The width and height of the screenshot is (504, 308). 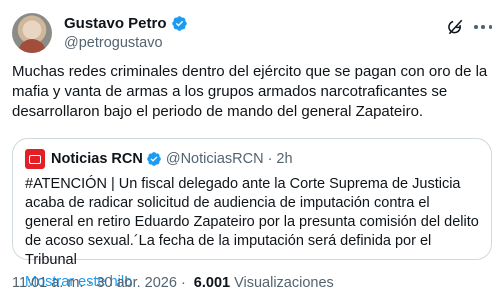 What do you see at coordinates (284, 159) in the screenshot?
I see `quoted-timestamp: 2h` at bounding box center [284, 159].